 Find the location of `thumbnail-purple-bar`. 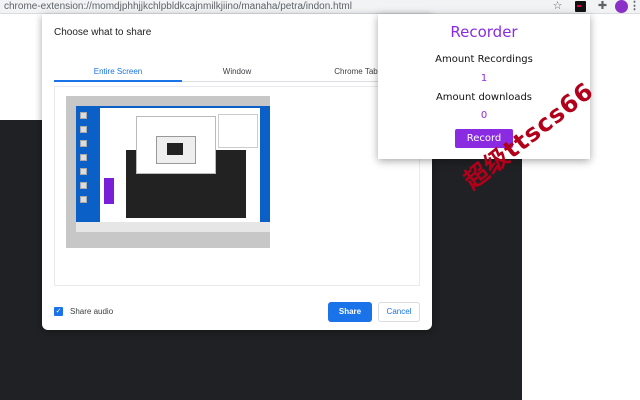

thumbnail-purple-bar is located at coordinates (109, 191).